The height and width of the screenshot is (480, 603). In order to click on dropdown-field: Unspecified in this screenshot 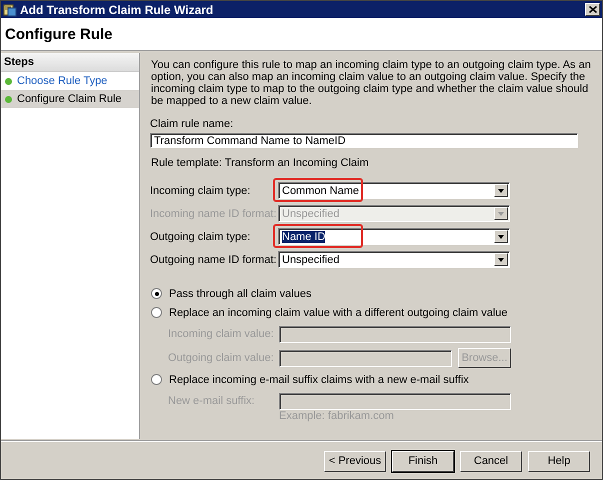, I will do `click(394, 259)`.